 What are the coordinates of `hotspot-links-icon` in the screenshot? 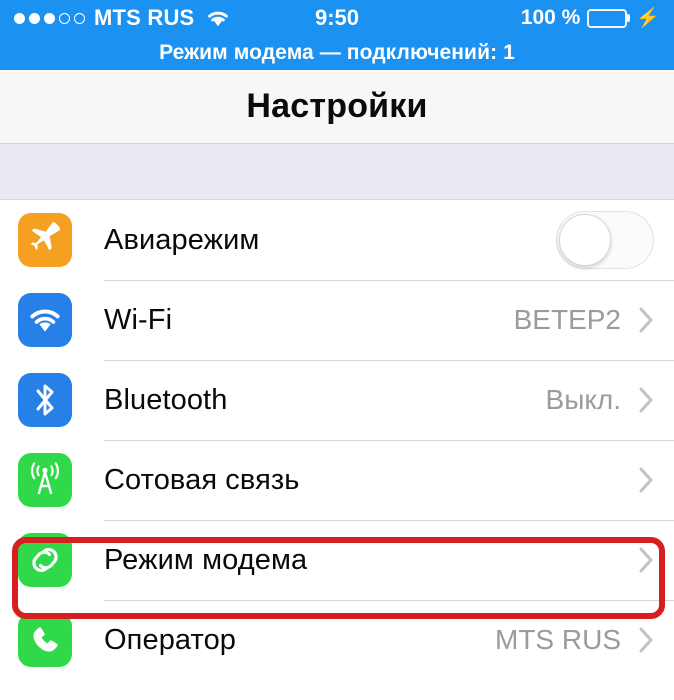 It's located at (45, 560).